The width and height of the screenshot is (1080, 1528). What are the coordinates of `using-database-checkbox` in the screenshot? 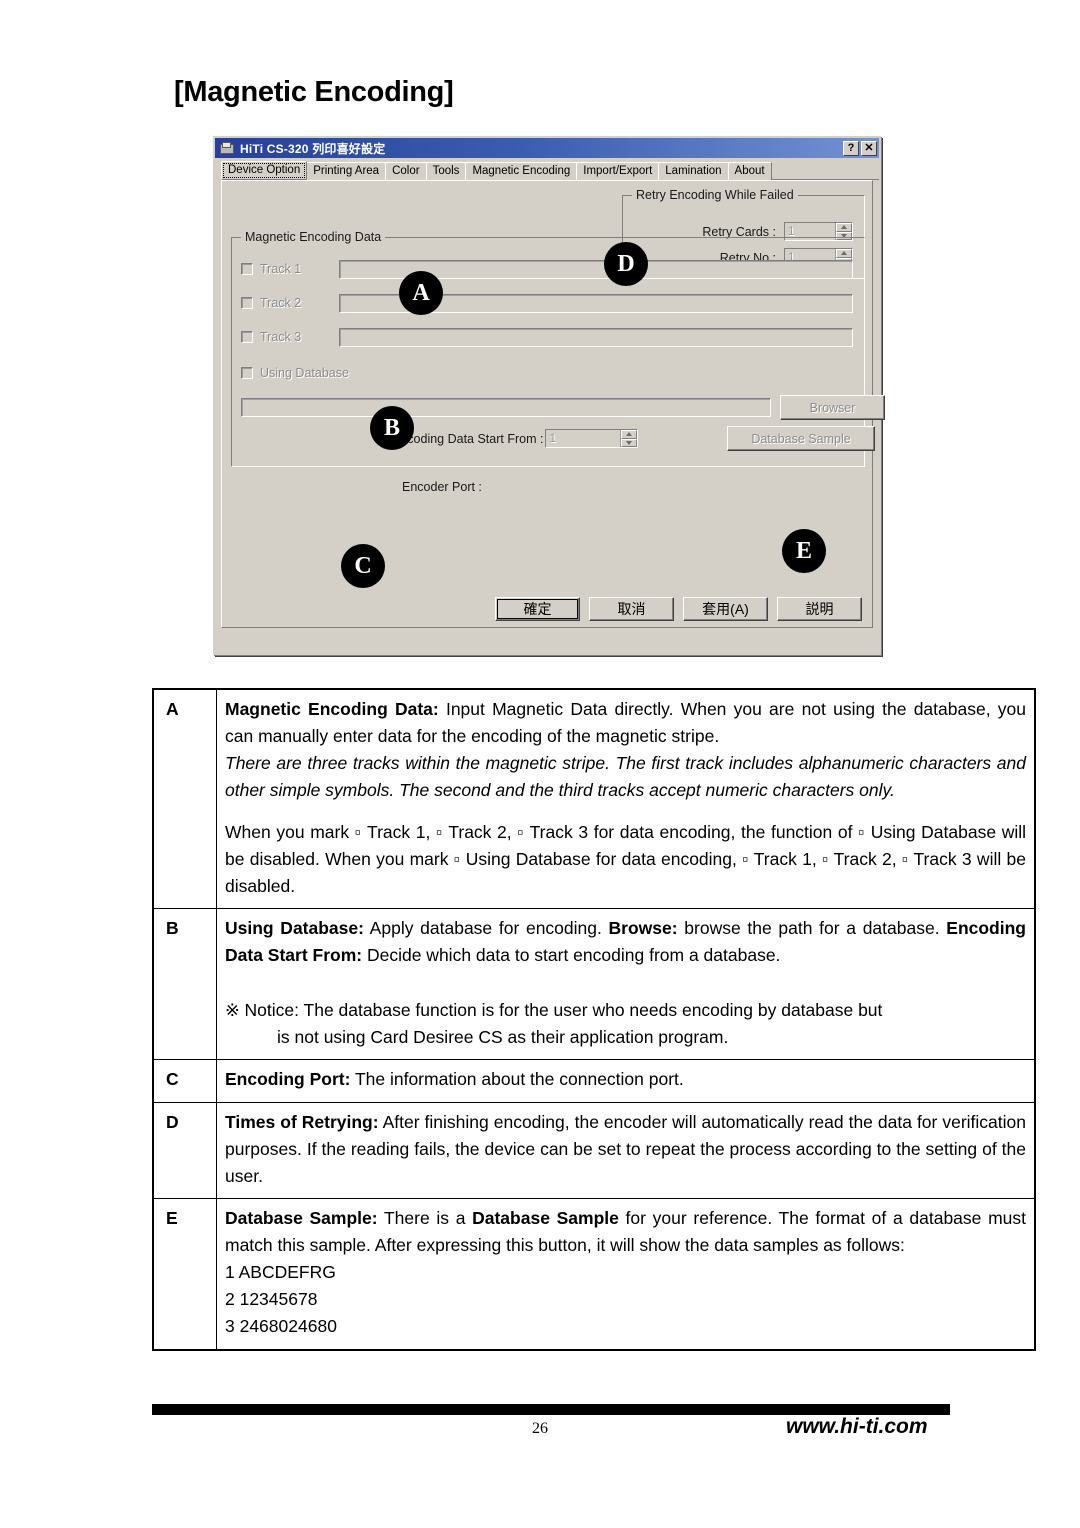 It's located at (247, 373).